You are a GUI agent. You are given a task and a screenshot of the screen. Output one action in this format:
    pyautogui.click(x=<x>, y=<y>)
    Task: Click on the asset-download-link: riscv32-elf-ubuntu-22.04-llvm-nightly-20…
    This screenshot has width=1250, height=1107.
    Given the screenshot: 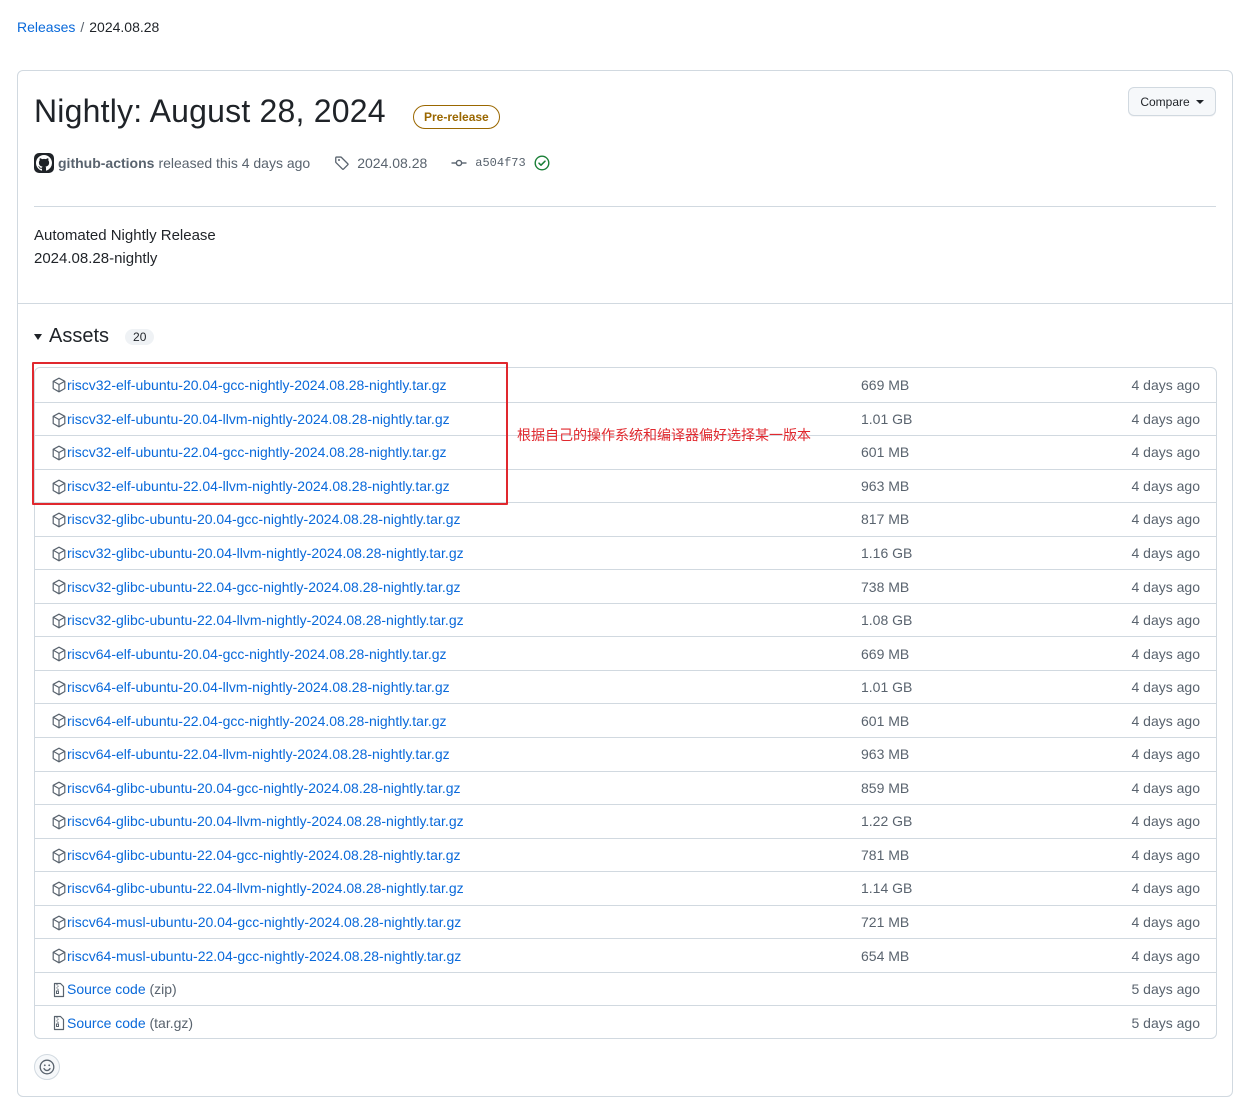 What is the action you would take?
    pyautogui.click(x=258, y=486)
    